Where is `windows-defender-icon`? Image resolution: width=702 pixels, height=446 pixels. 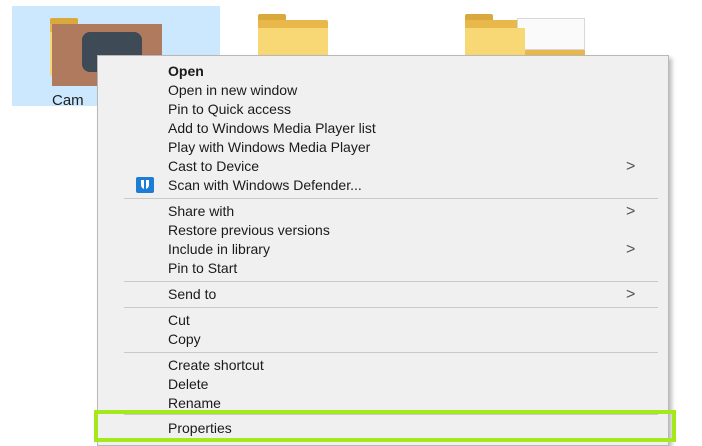 windows-defender-icon is located at coordinates (145, 185).